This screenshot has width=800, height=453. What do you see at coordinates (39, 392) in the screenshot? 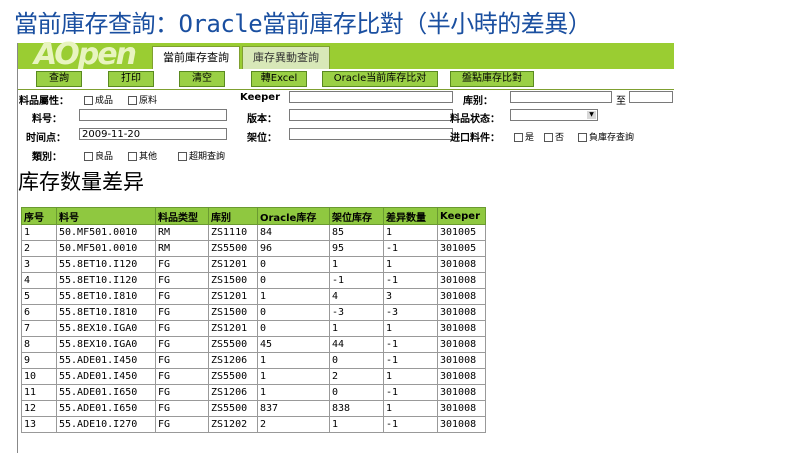
I see `table-cell: 11` at bounding box center [39, 392].